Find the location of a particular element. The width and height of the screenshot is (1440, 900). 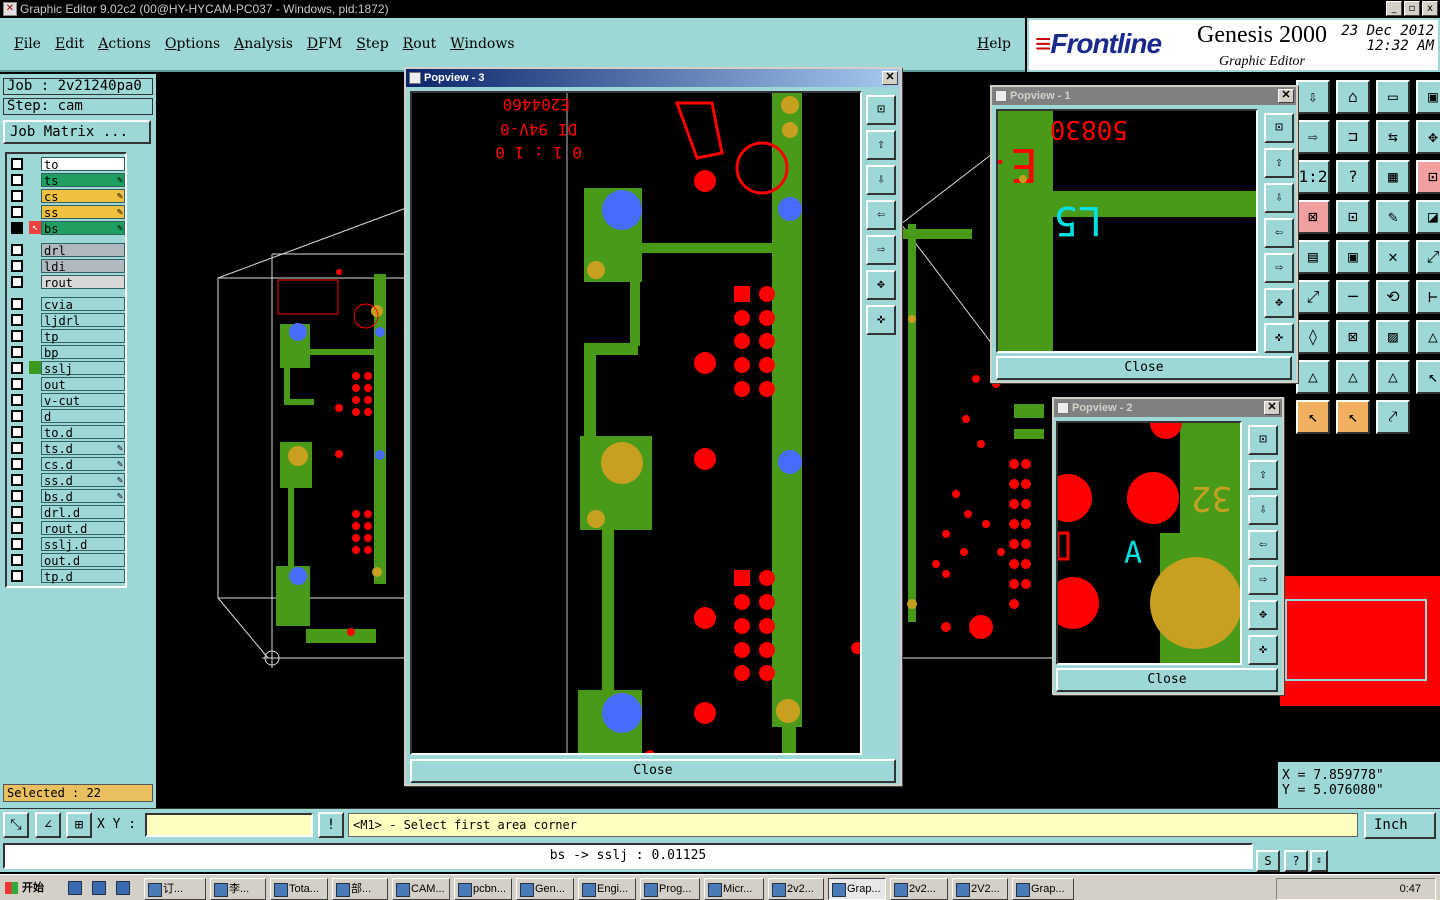

layer-row: ts ✎ is located at coordinates (66, 180).